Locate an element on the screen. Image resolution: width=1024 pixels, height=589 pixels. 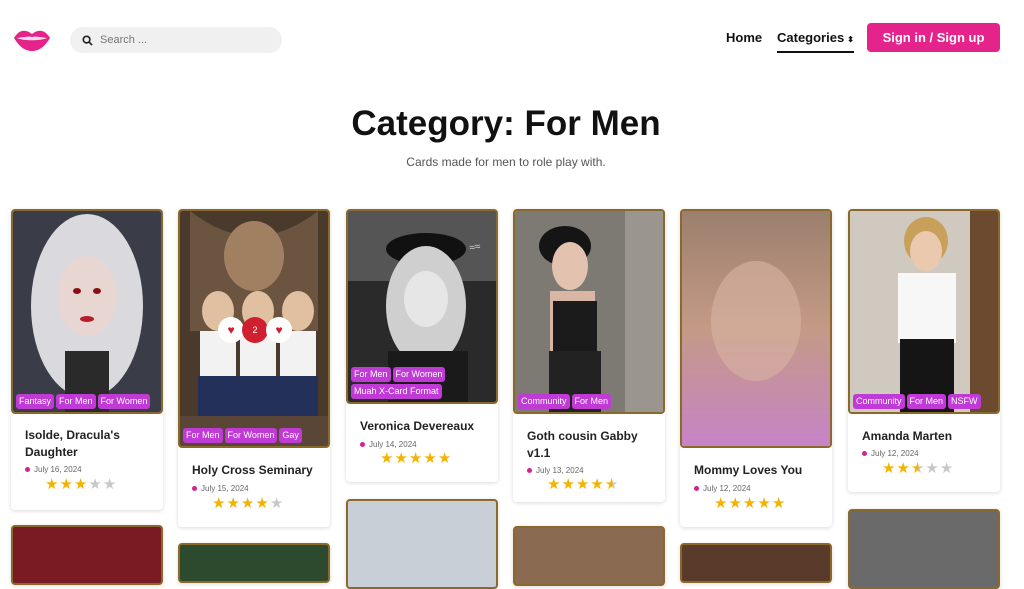
lips-logo-icon is located at coordinates (32, 39).